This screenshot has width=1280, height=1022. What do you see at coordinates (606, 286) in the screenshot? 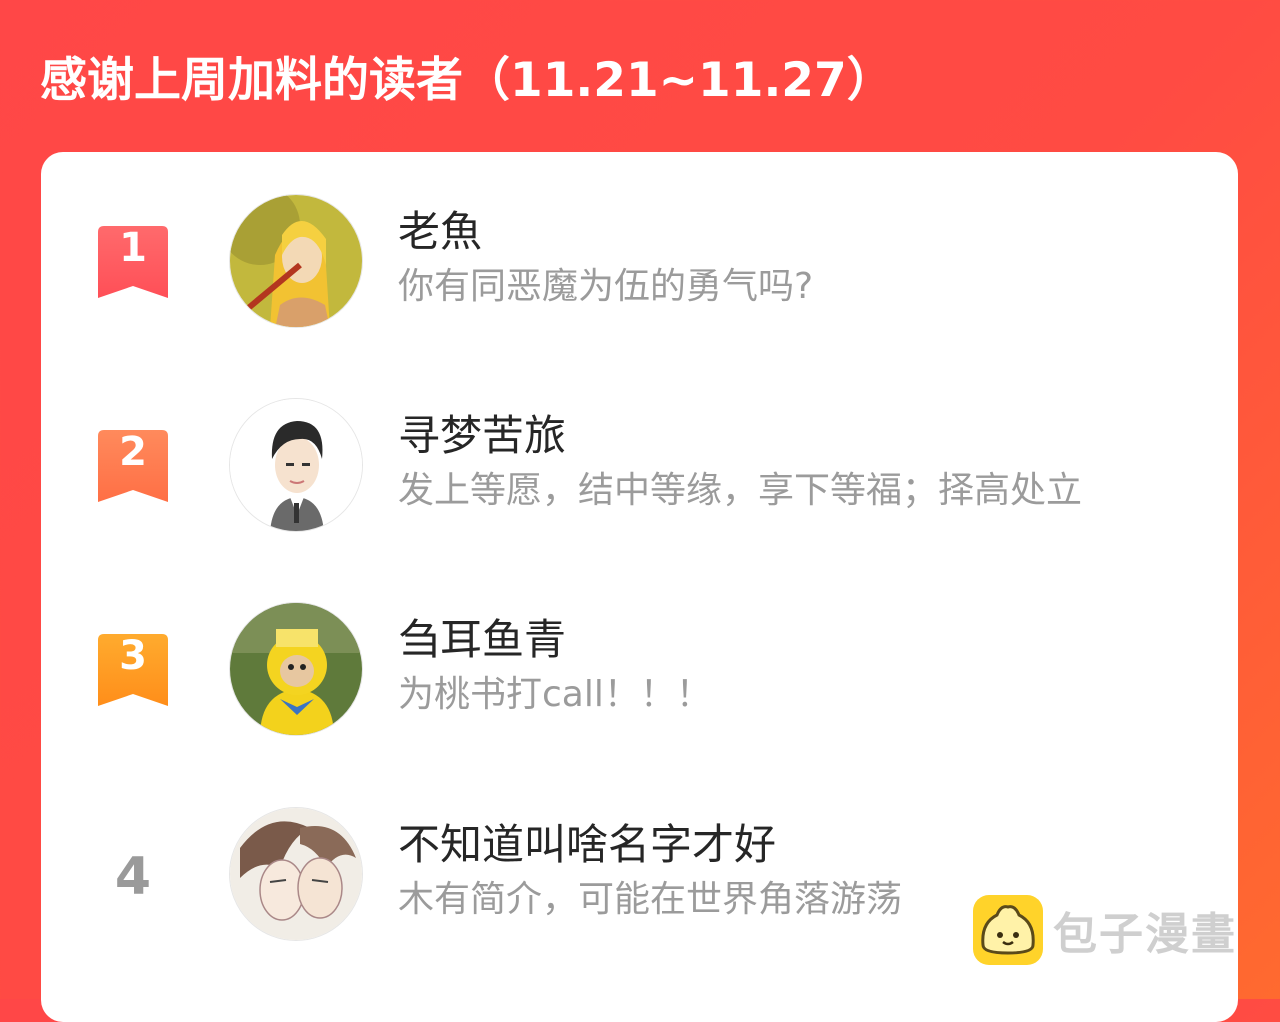
I see `reader-description: 你有同恶魔为伍的勇气吗?` at bounding box center [606, 286].